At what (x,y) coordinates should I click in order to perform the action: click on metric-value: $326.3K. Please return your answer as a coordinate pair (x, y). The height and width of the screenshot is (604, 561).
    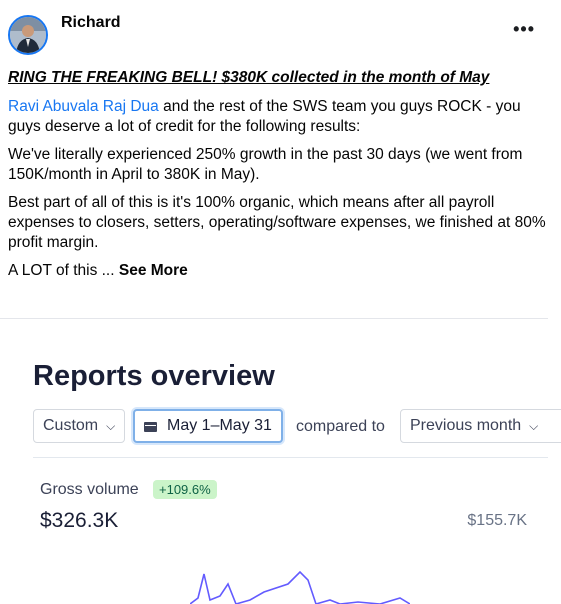
    Looking at the image, I should click on (79, 520).